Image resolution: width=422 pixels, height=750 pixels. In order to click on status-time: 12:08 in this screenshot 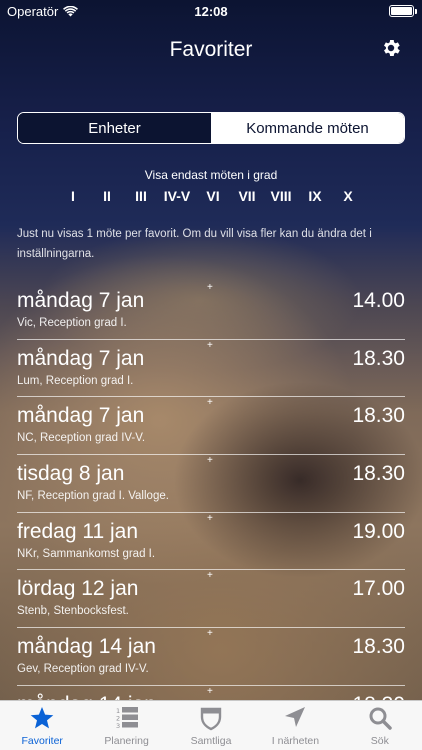, I will do `click(211, 11)`.